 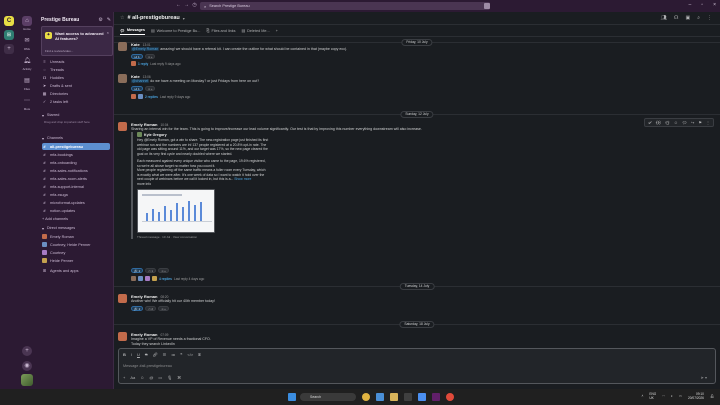 What do you see at coordinates (167, 278) in the screenshot?
I see `thread-summary: 4 replies Last reply 4 days ago` at bounding box center [167, 278].